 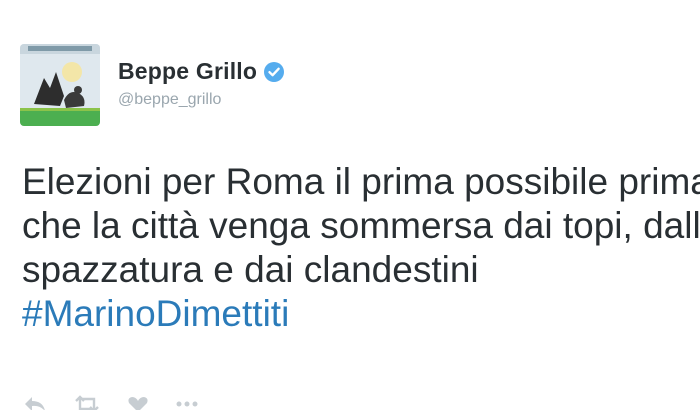 I want to click on display-name: Beppe Grillo, so click(x=187, y=71).